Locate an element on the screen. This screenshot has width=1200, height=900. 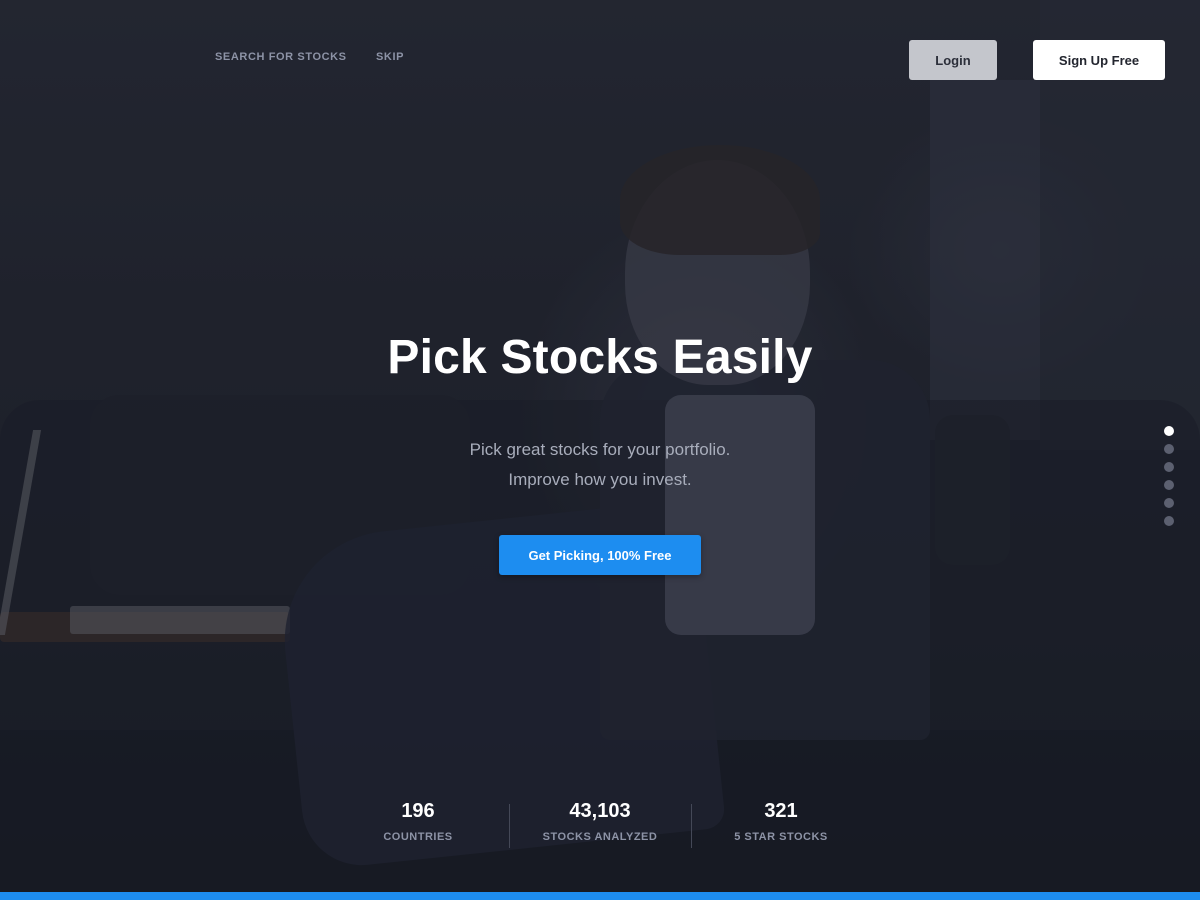
hero-title: Pick Stocks Easily is located at coordinates (600, 357).